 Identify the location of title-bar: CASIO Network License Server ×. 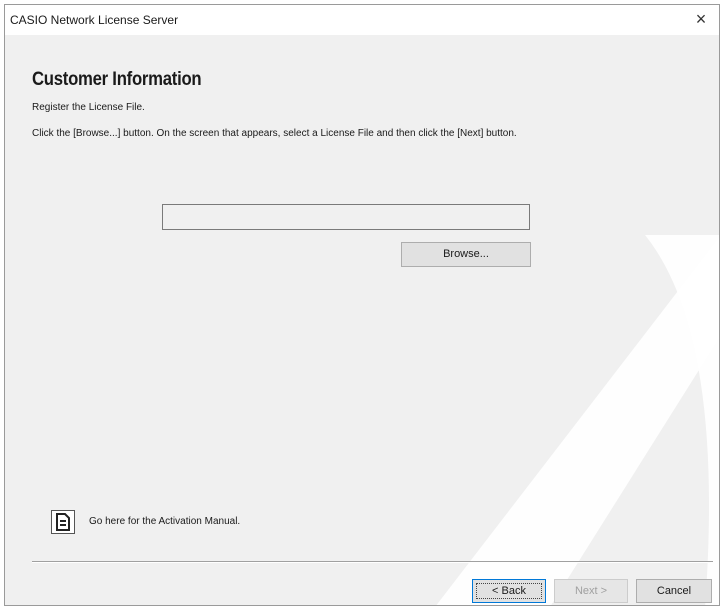
(362, 20).